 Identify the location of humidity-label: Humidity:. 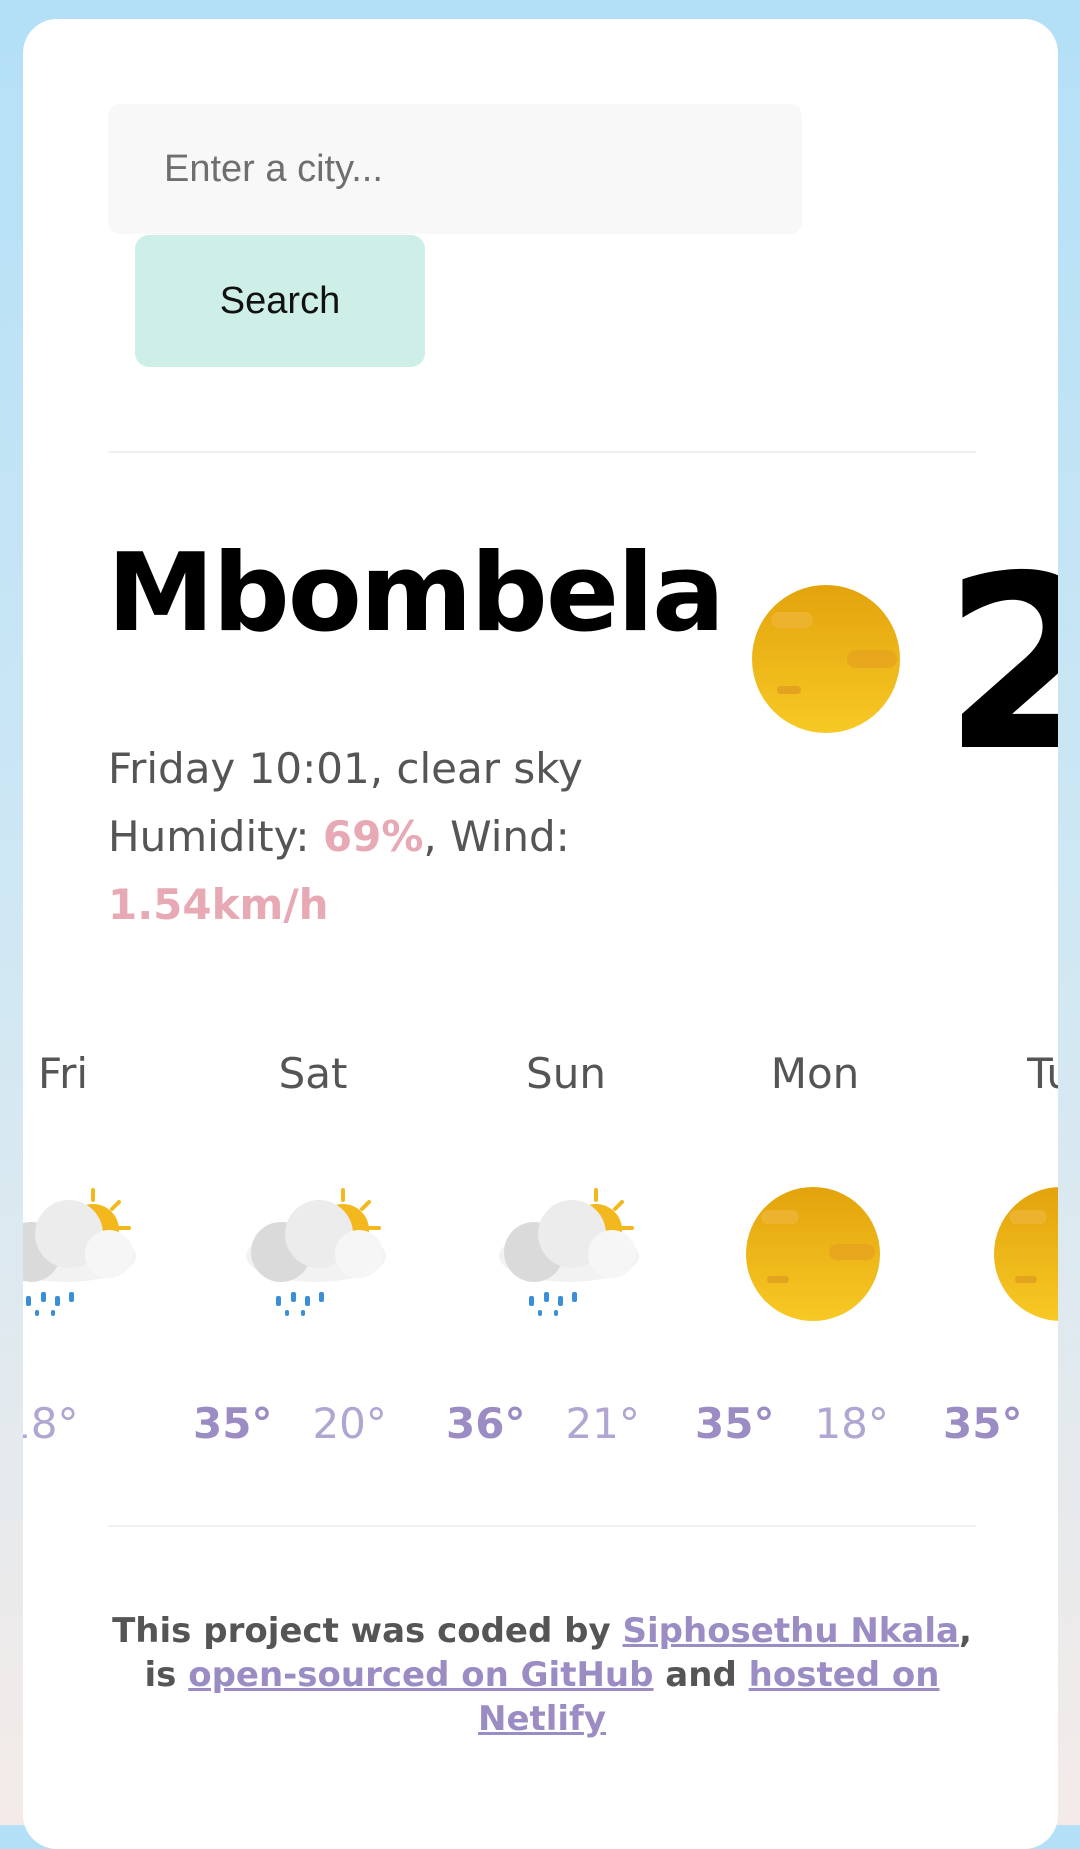
(215, 836).